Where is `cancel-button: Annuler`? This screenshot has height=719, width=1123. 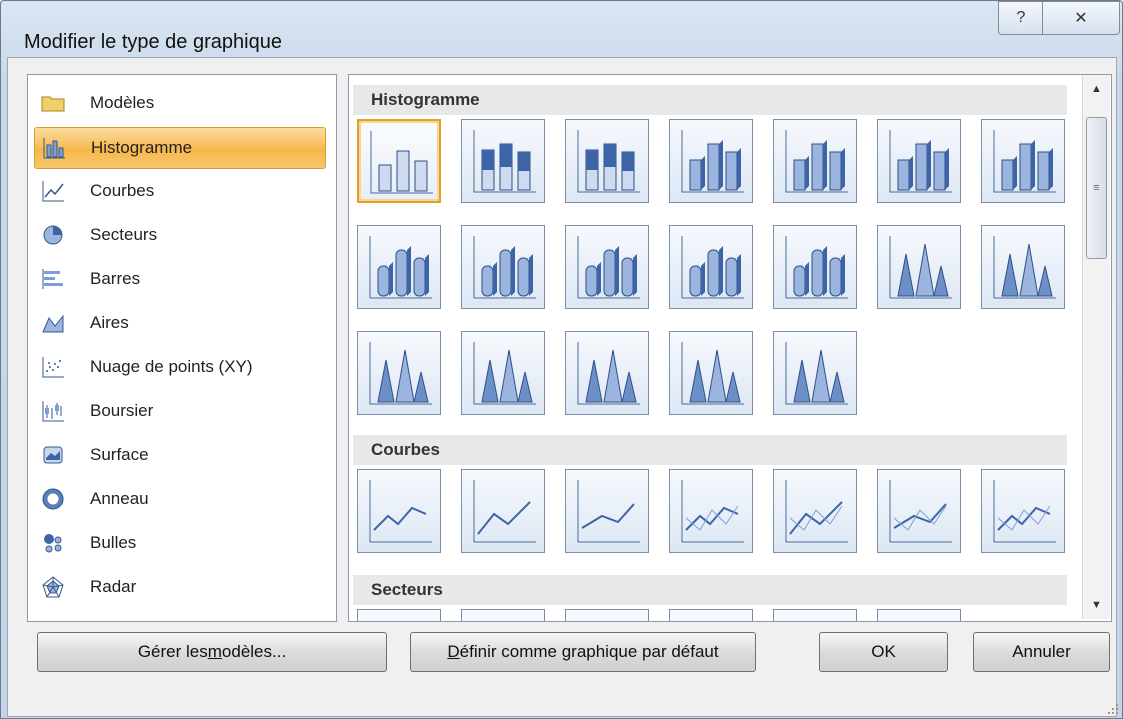
cancel-button: Annuler is located at coordinates (1041, 652).